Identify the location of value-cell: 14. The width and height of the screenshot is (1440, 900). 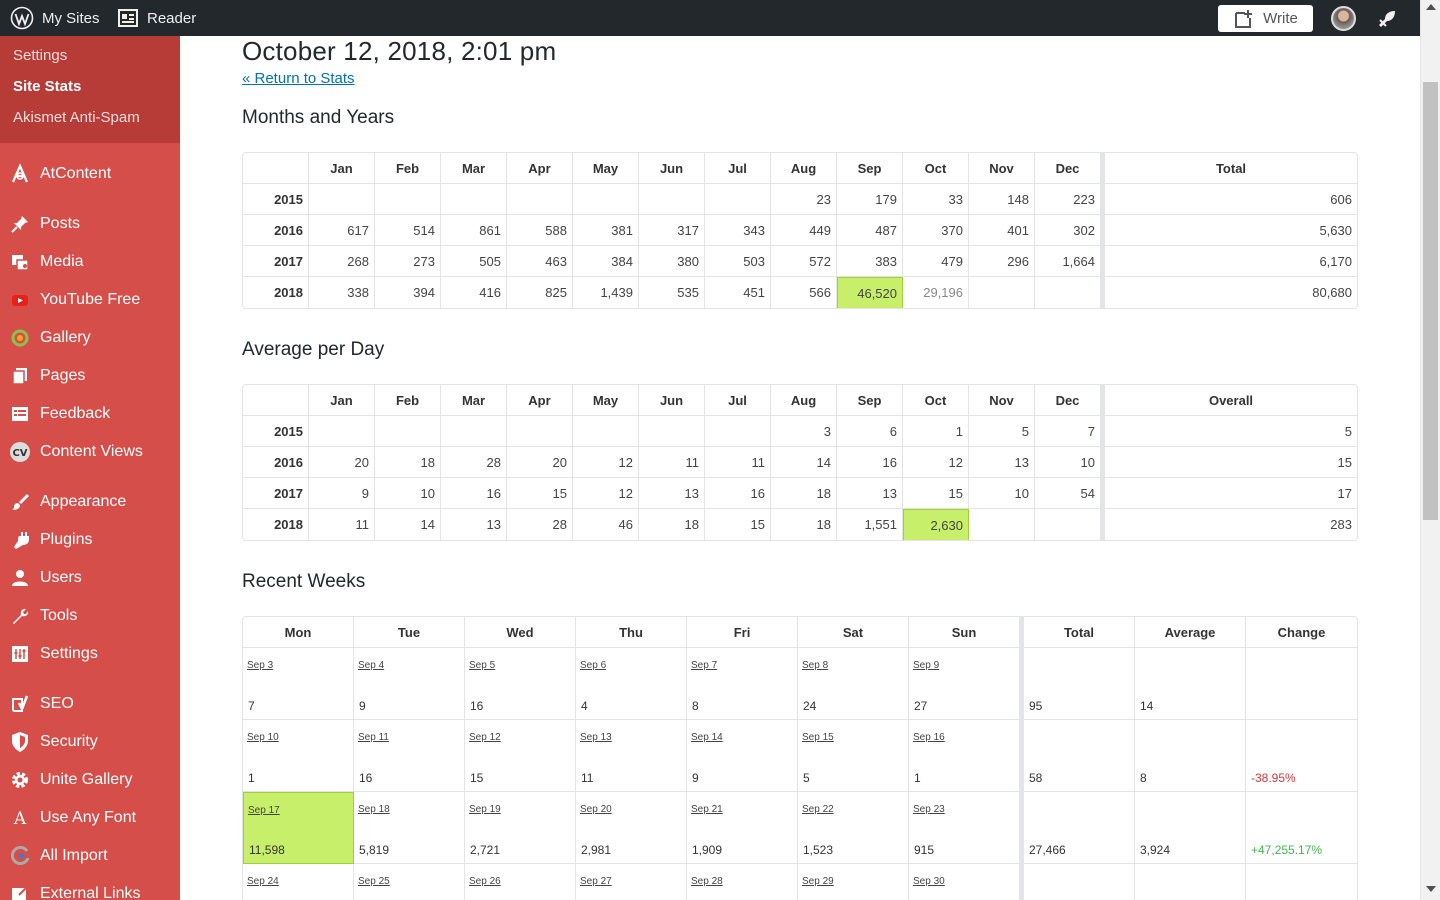
(804, 462).